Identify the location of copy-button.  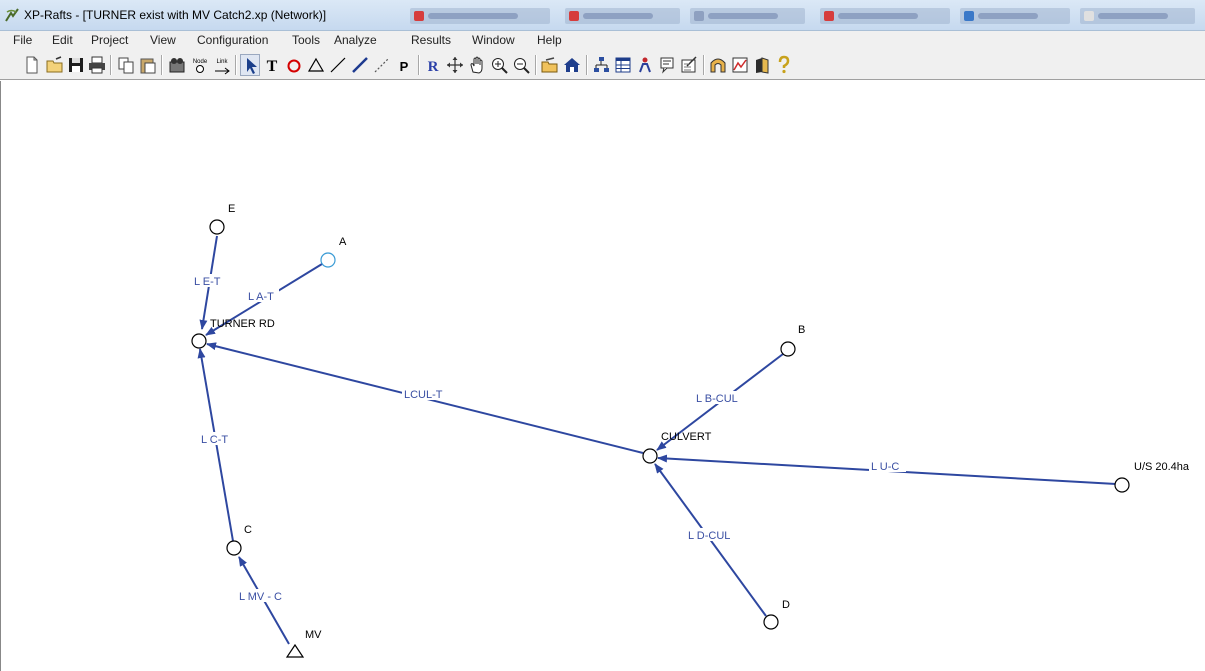
(126, 65).